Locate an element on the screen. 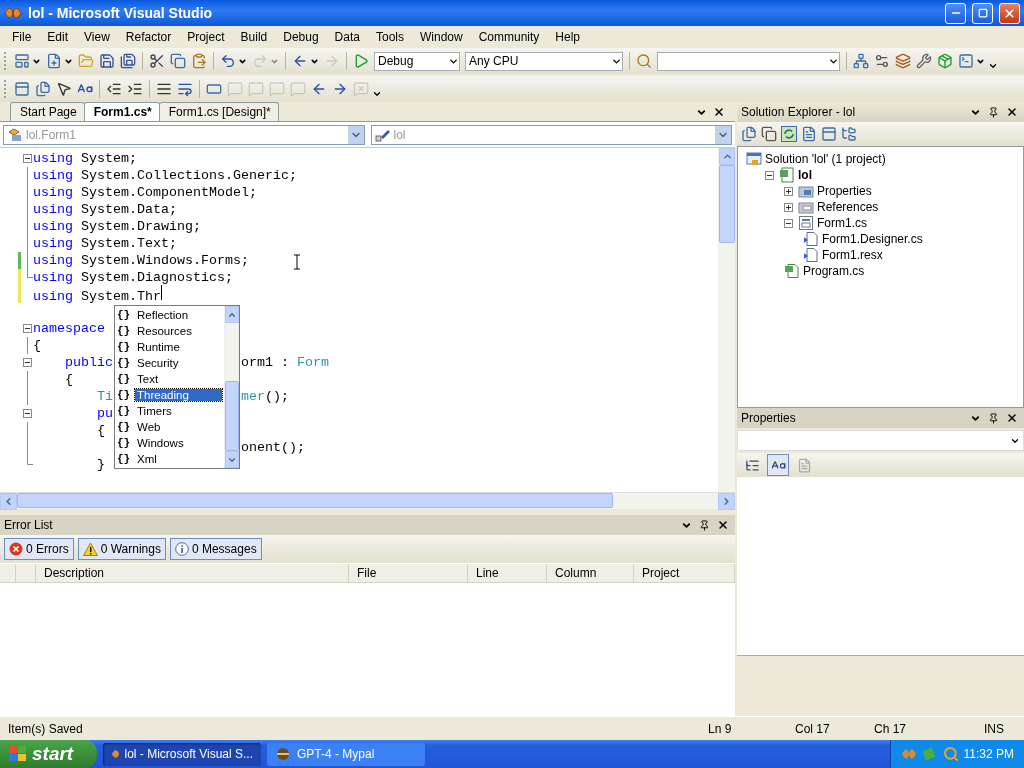 Image resolution: width=1024 pixels, height=768 pixels. filter-button: 0 Messages is located at coordinates (215, 549).